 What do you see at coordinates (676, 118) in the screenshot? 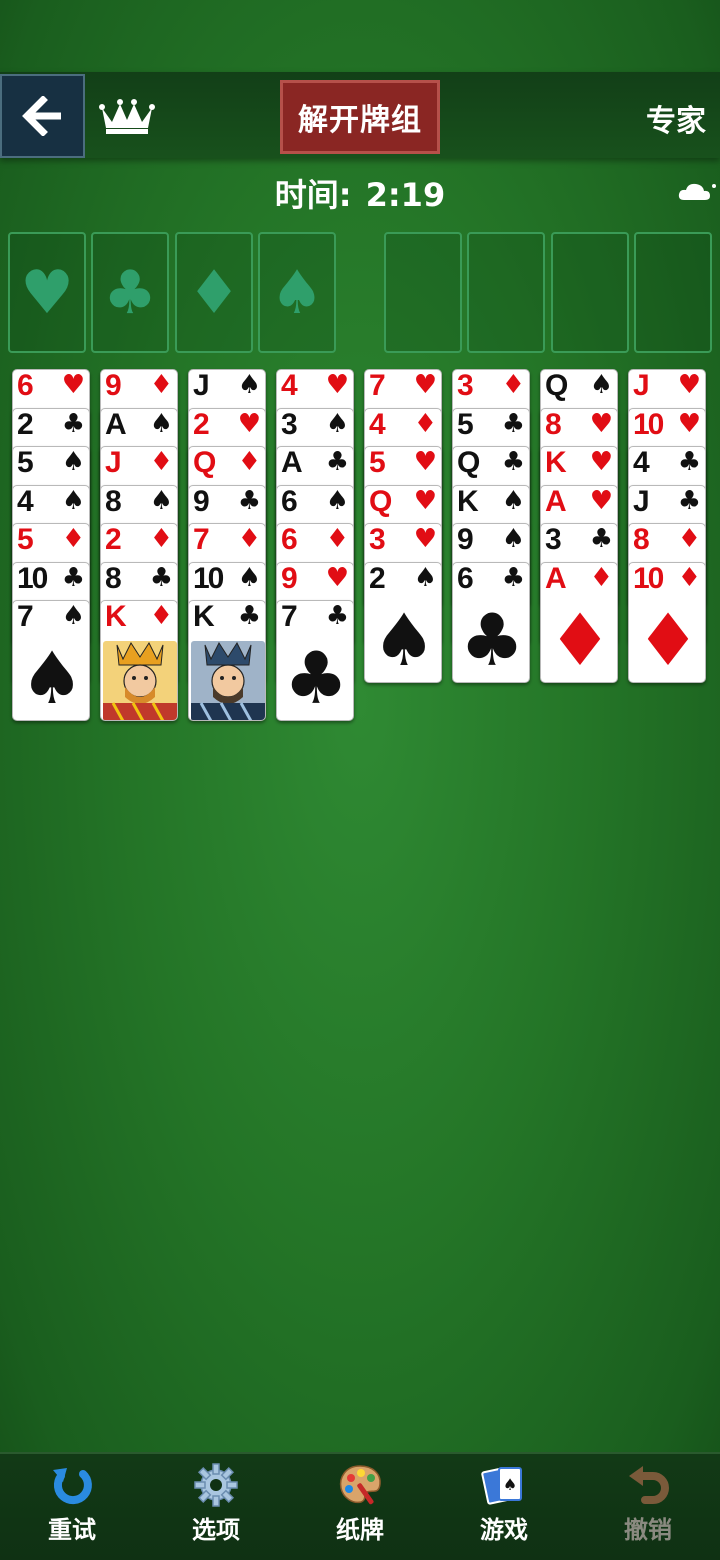
I see `difficulty-label: 专家` at bounding box center [676, 118].